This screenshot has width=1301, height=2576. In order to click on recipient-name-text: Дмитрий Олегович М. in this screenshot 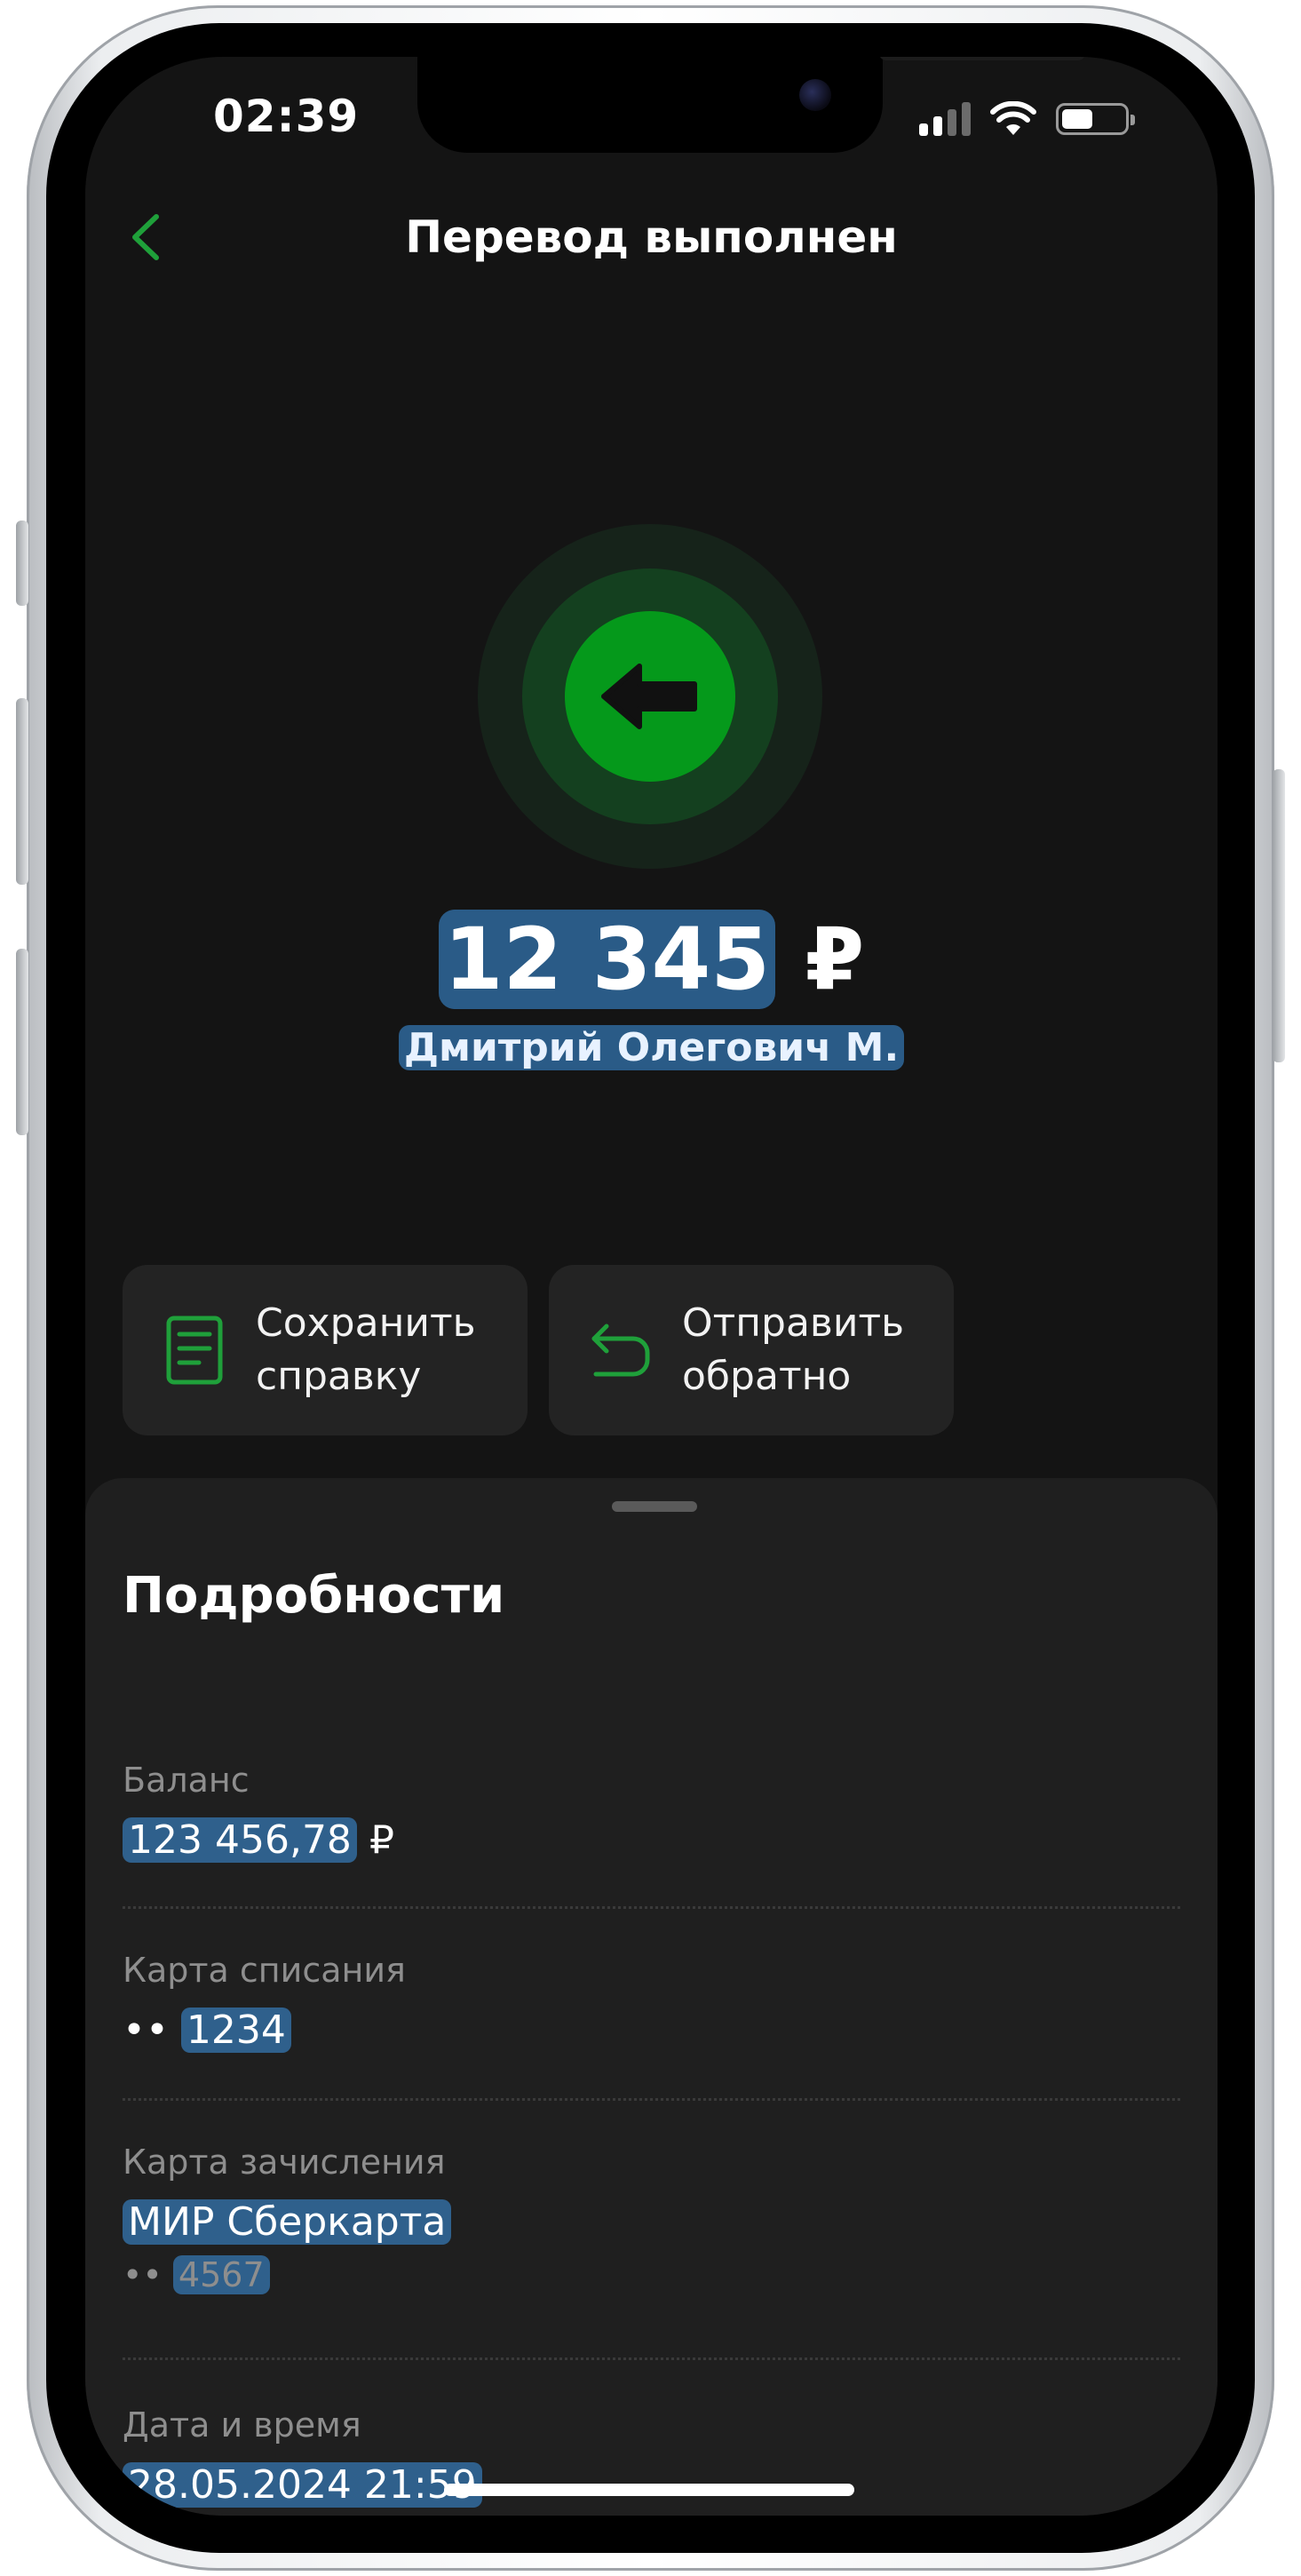, I will do `click(651, 1047)`.